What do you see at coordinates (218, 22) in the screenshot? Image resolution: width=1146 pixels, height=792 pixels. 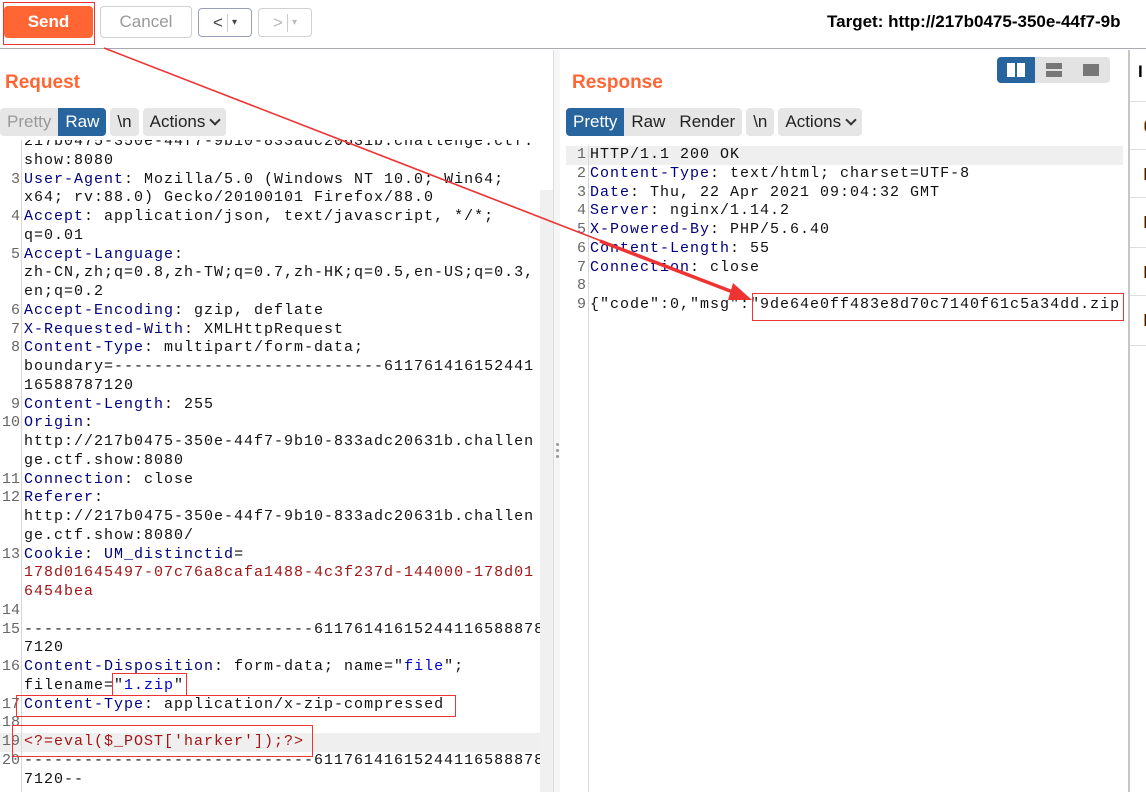 I see `back-icon: <` at bounding box center [218, 22].